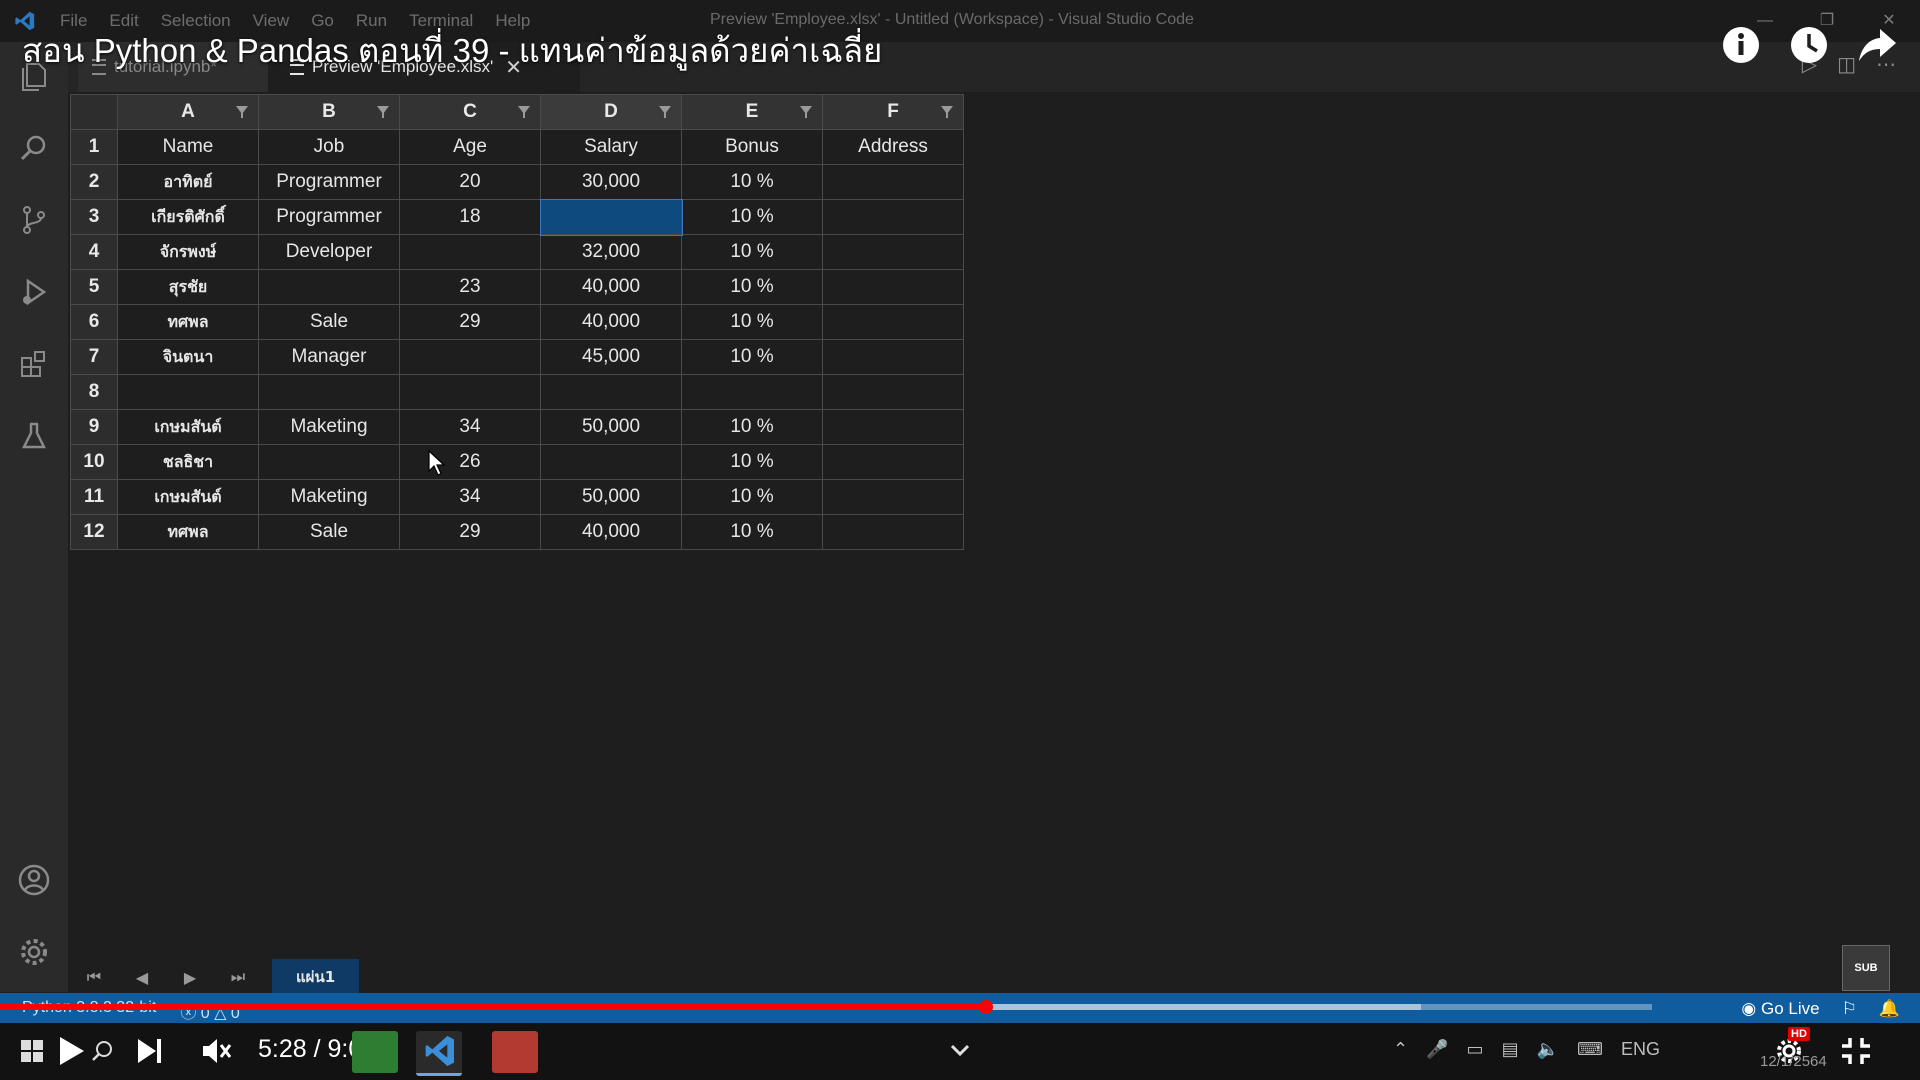  Describe the element at coordinates (752, 392) in the screenshot. I see `cell-e8` at that location.